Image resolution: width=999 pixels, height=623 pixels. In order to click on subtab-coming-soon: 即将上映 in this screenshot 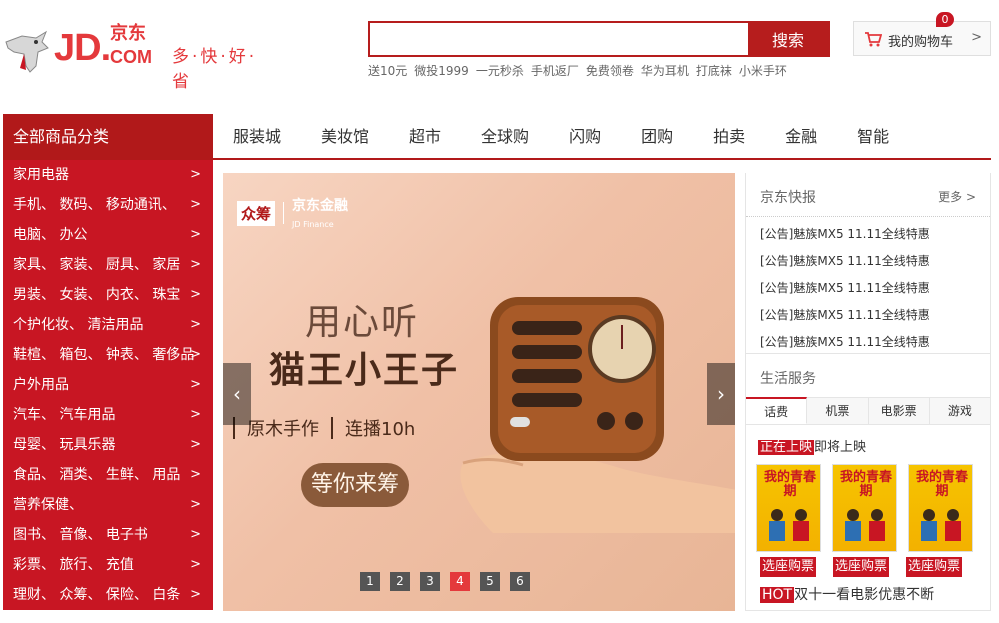, I will do `click(840, 447)`.